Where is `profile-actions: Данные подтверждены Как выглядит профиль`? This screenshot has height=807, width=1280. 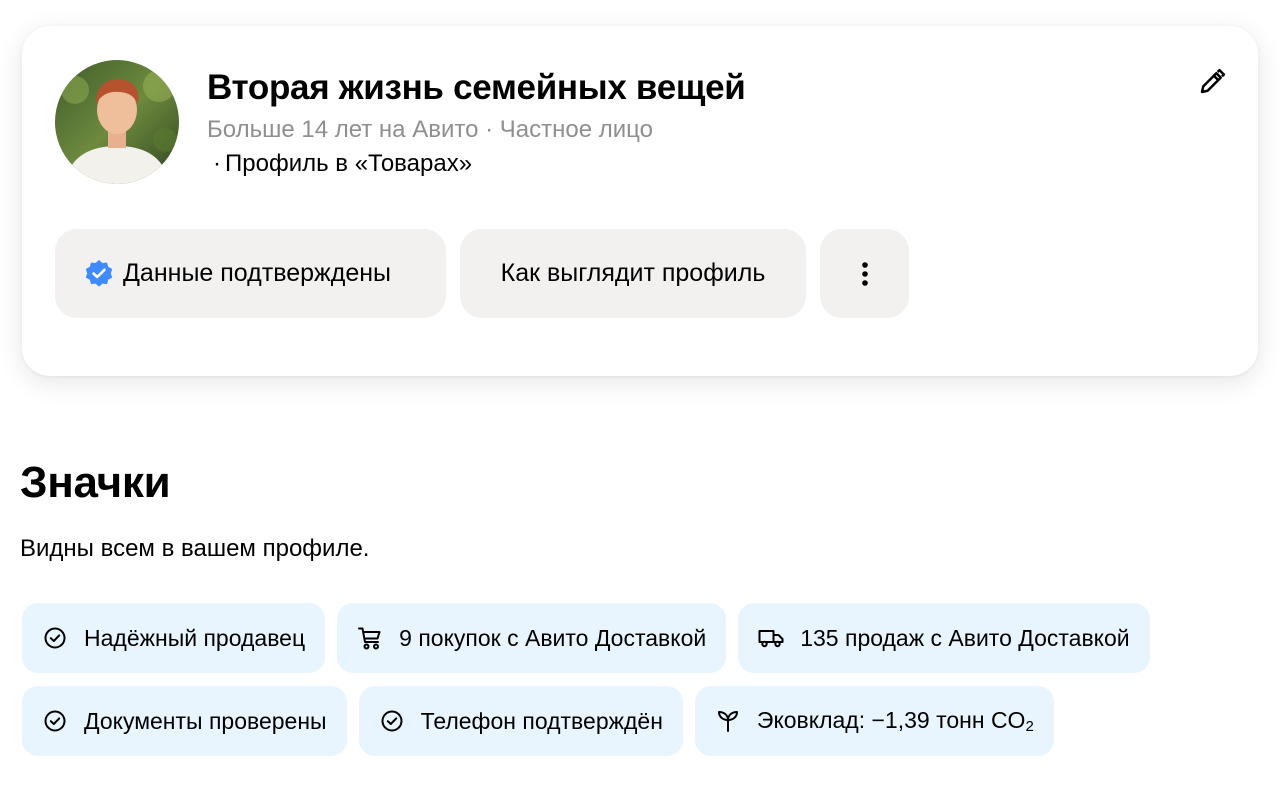 profile-actions: Данные подтверждены Как выглядит профиль is located at coordinates (482, 273).